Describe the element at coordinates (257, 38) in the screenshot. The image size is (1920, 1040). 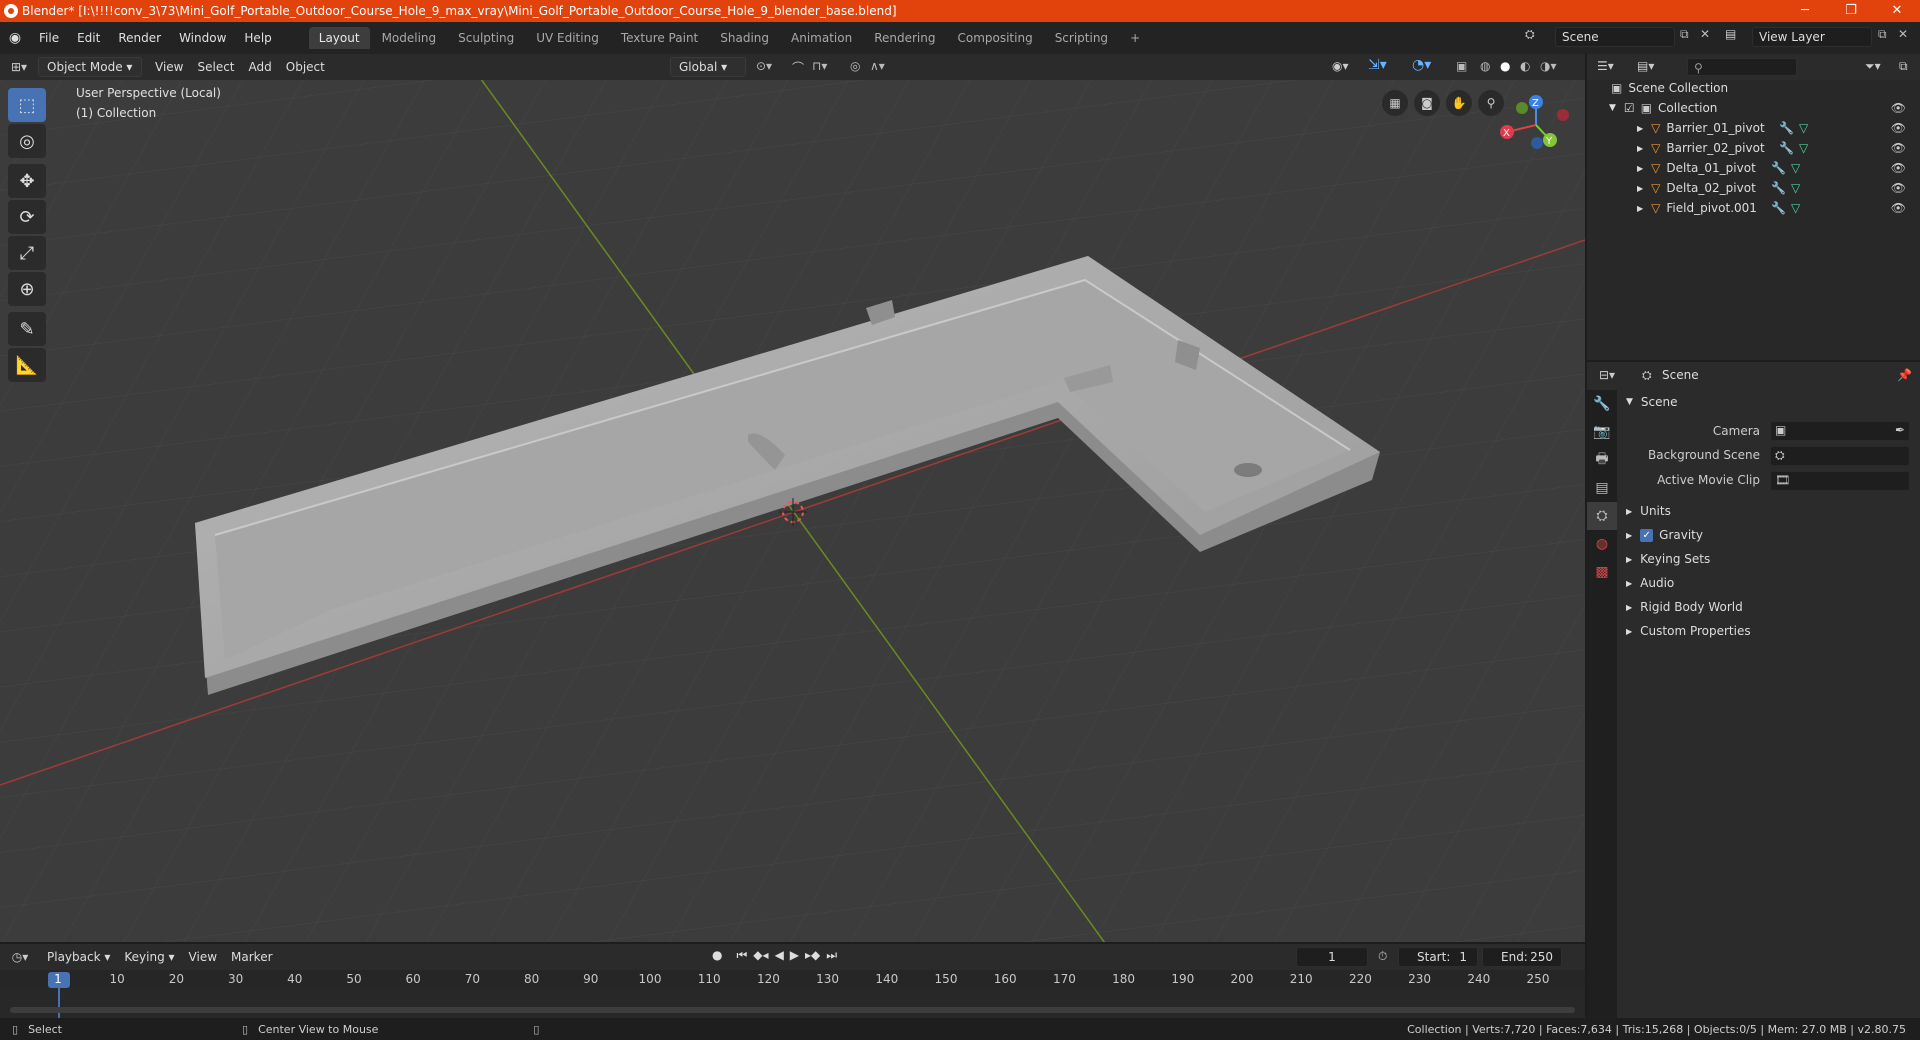
I see `menu-help: Help` at that location.